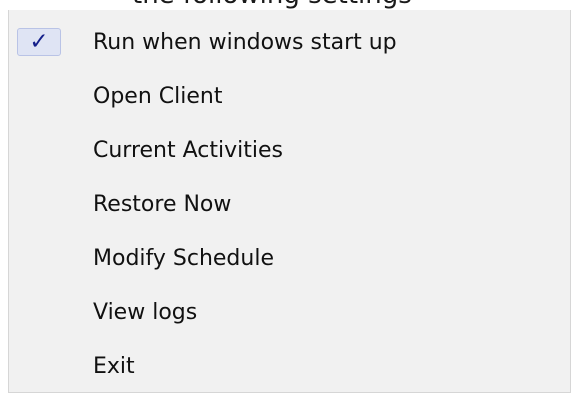  I want to click on checkmark-icon: ✓, so click(39, 41).